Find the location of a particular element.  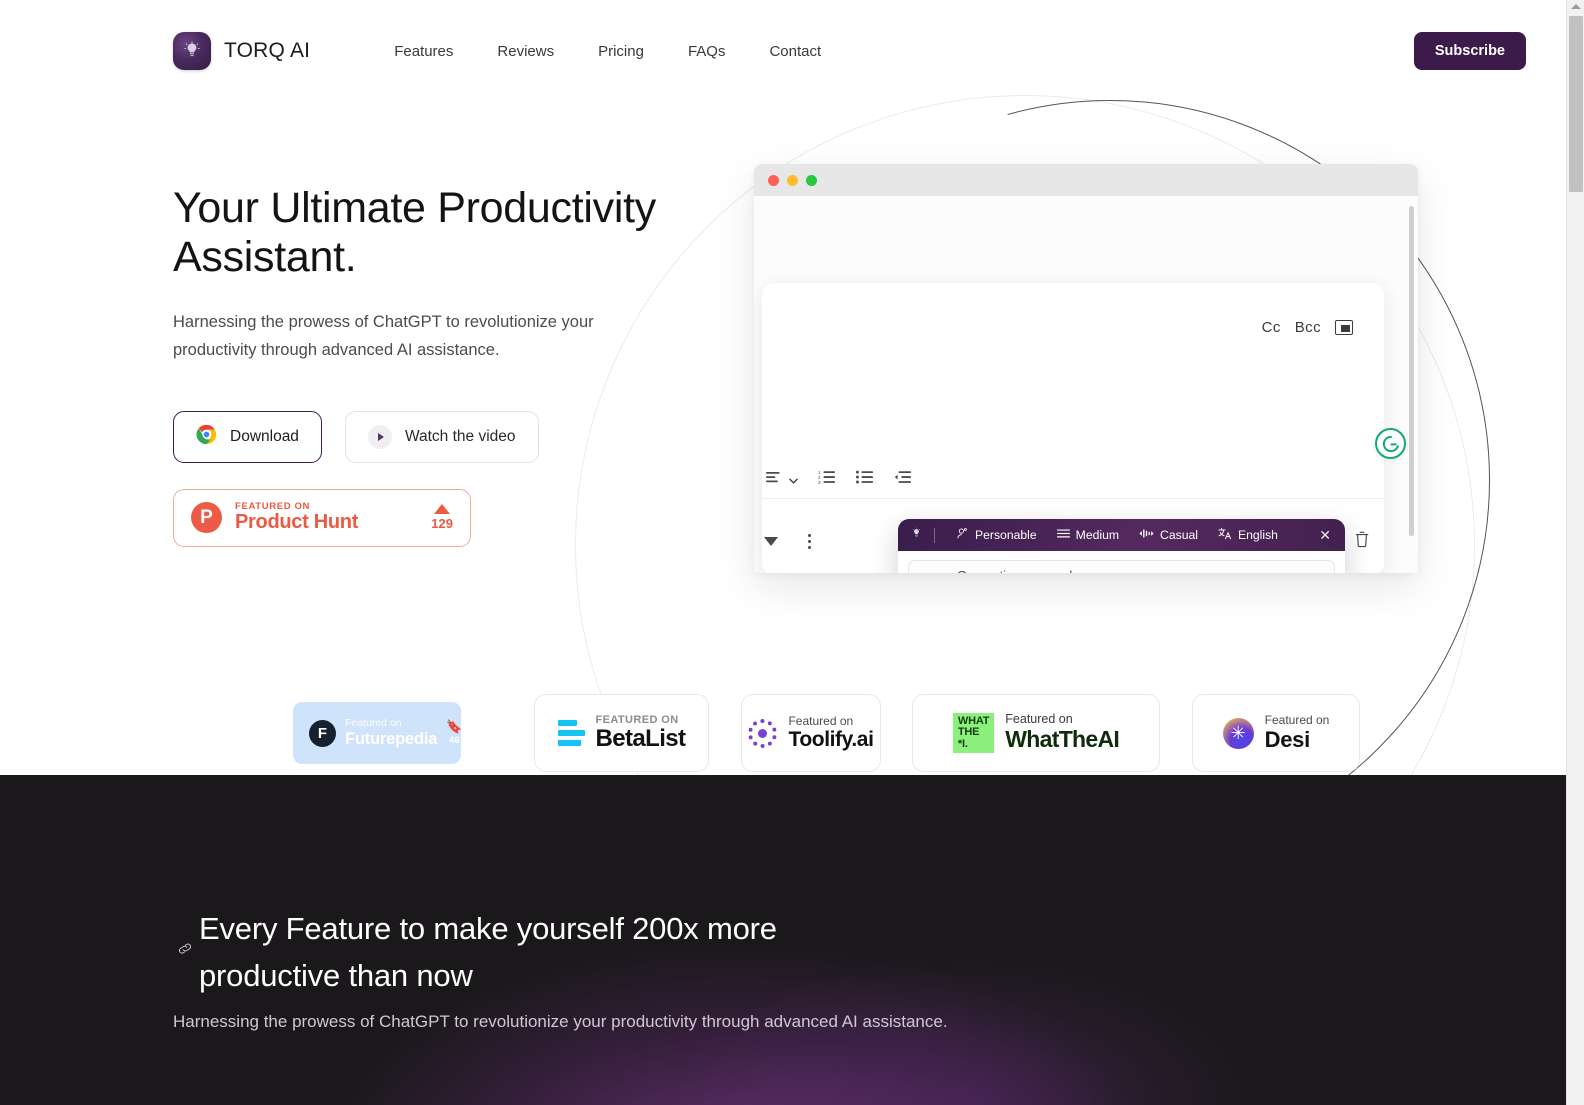

window-minimize-dot is located at coordinates (792, 180).